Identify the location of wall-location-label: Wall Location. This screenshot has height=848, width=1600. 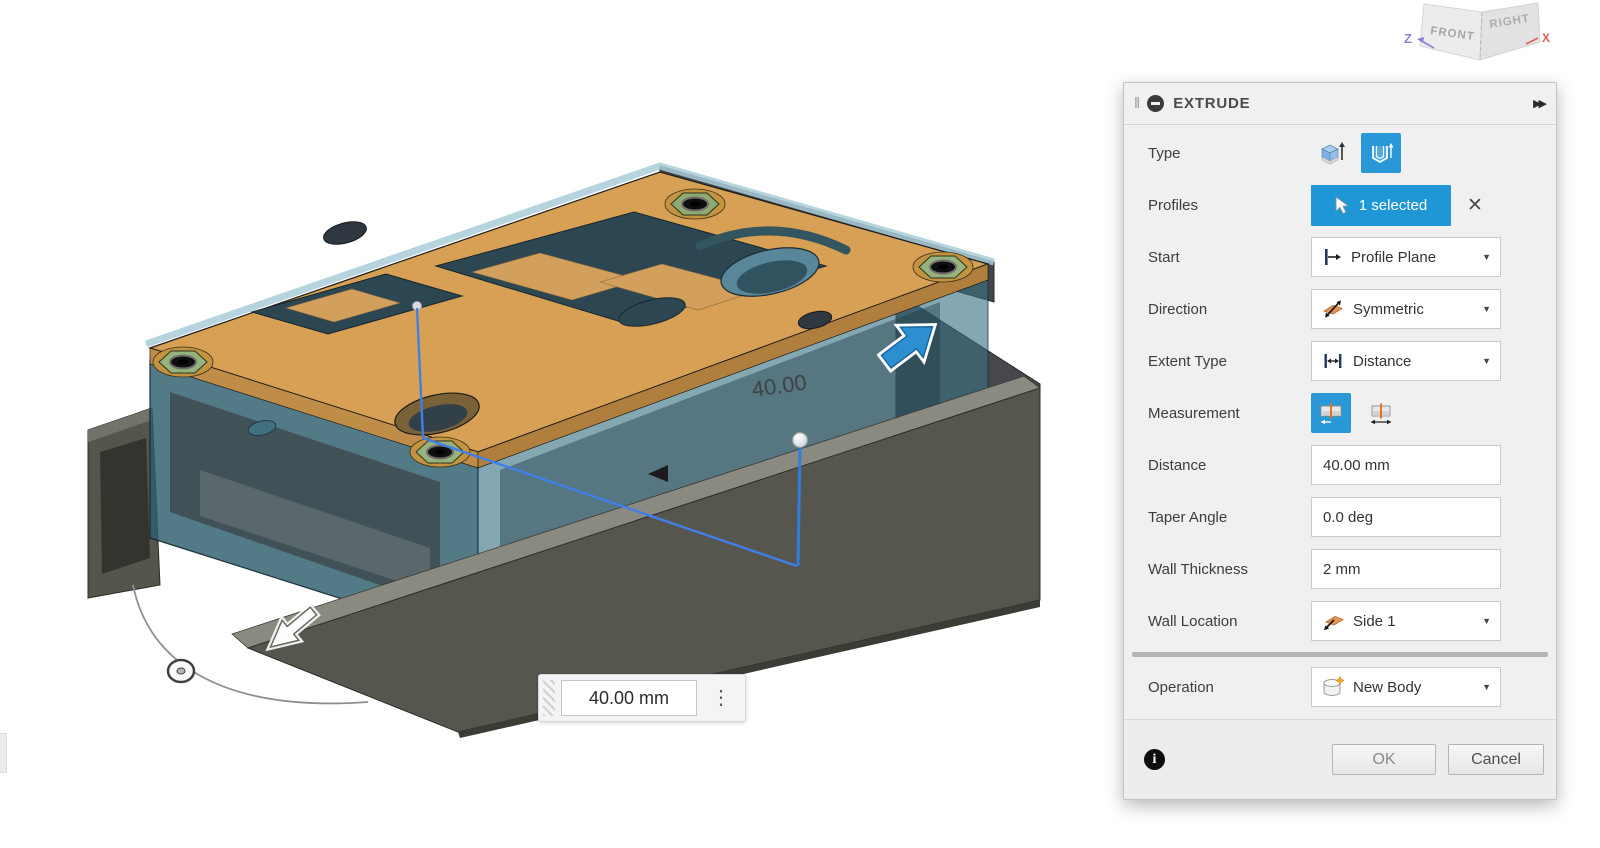
(1193, 621).